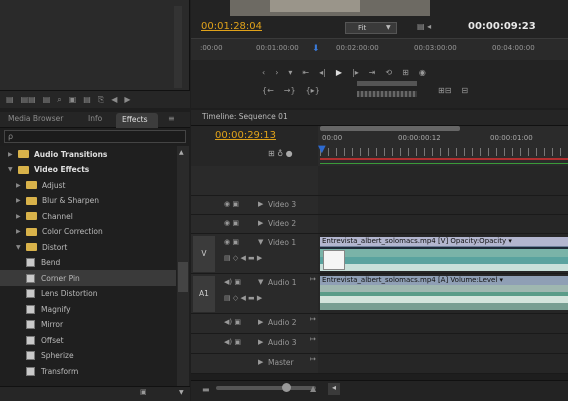  I want to click on effect-folder: ▶ Channel, so click(88, 216).